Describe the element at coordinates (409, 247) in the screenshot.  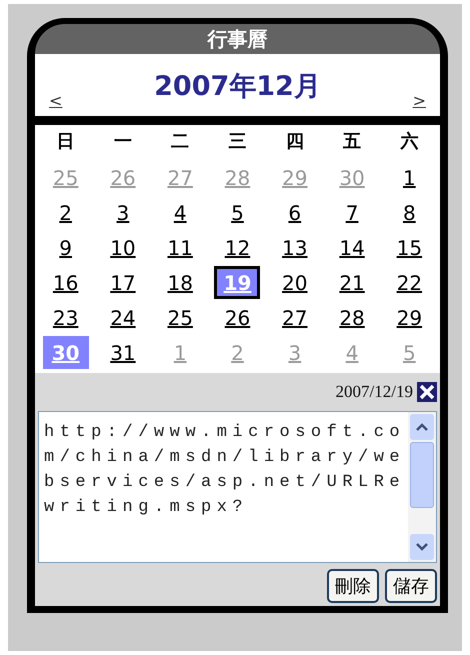
I see `calendar-day: 15` at that location.